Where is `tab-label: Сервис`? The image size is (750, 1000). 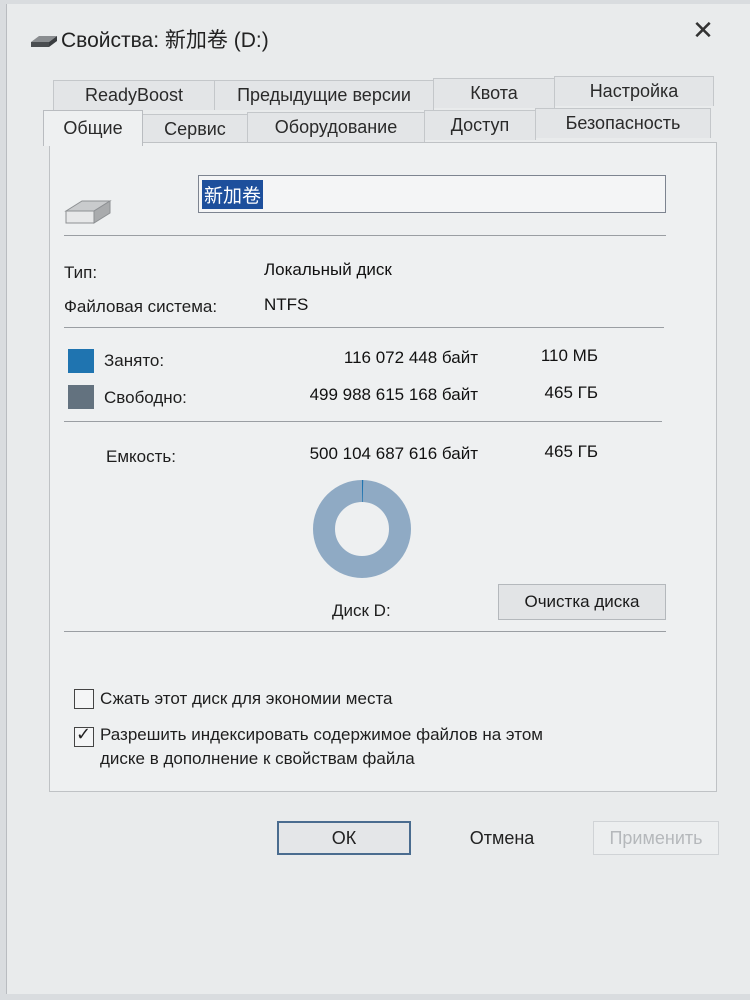
tab-label: Сервис is located at coordinates (195, 129).